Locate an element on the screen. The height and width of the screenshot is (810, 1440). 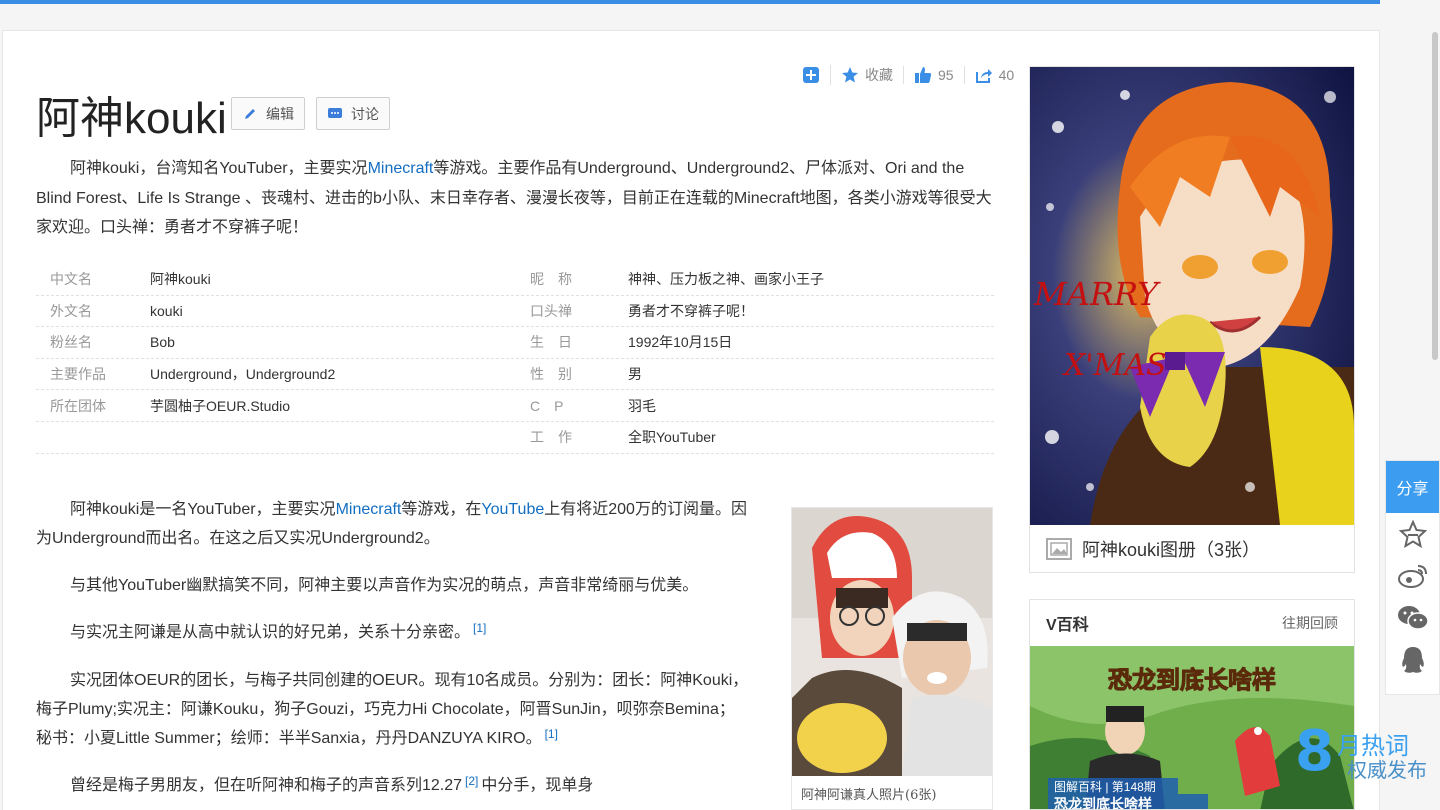
info-value: kouki is located at coordinates (166, 310).